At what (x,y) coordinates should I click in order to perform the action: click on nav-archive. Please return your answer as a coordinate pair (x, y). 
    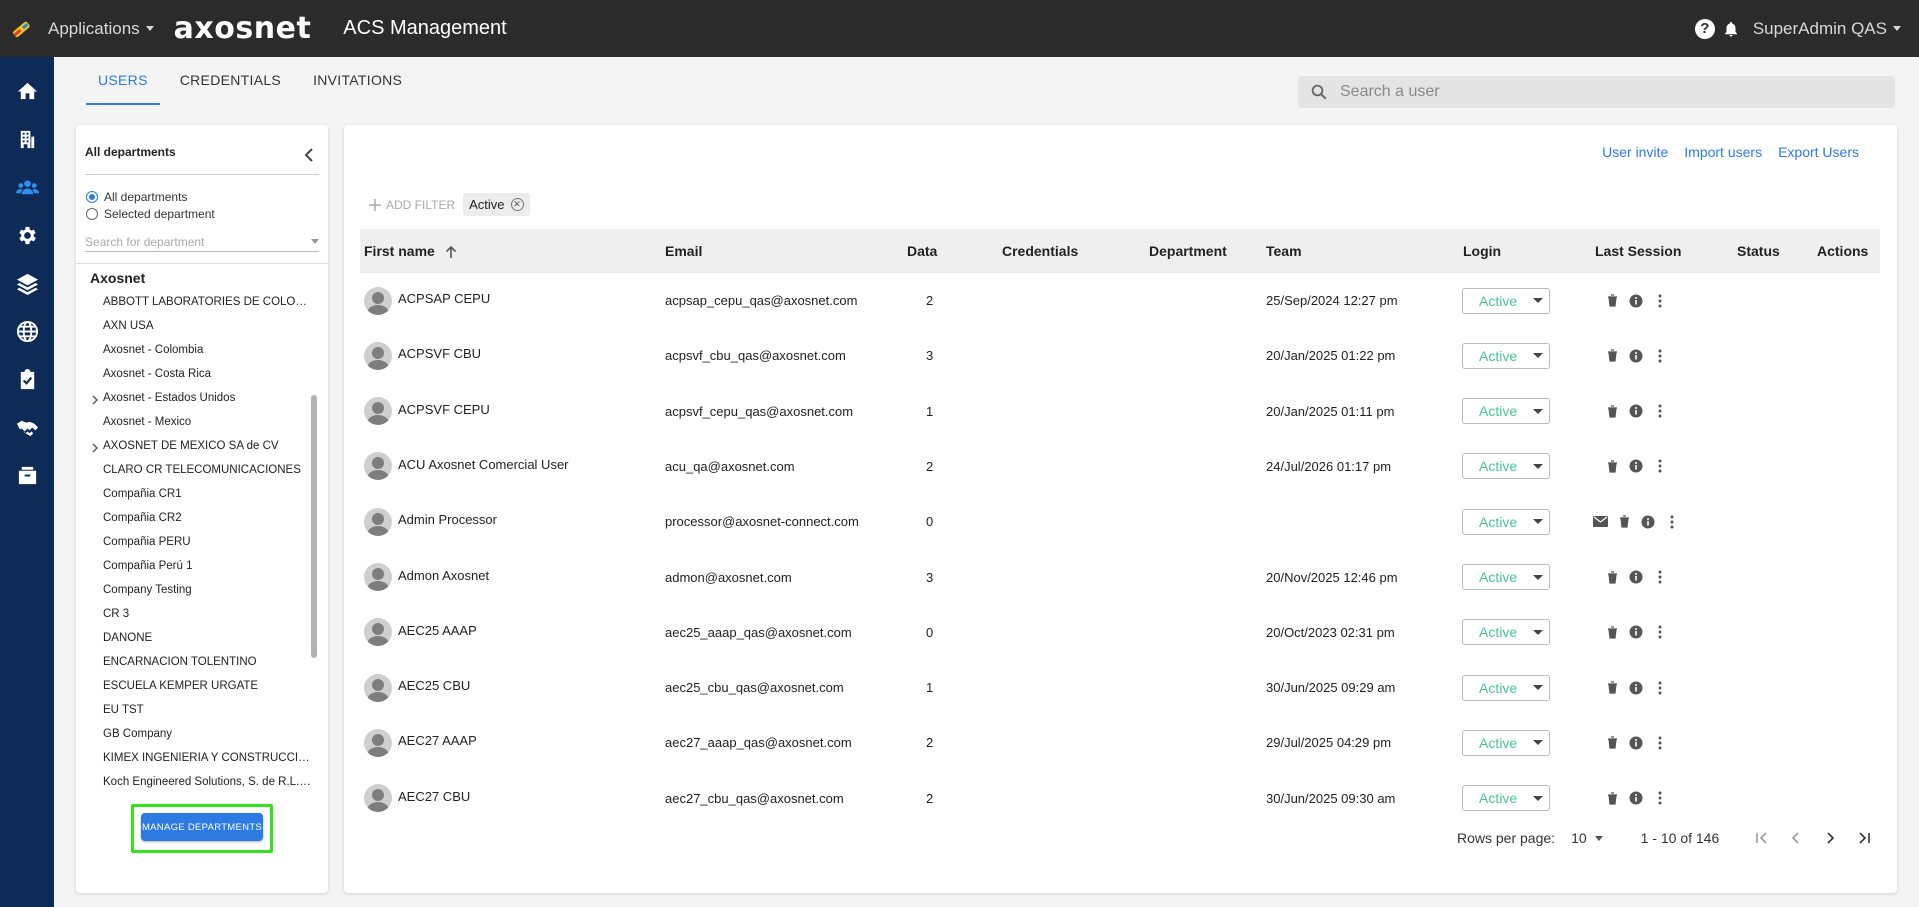
    Looking at the image, I should click on (27, 475).